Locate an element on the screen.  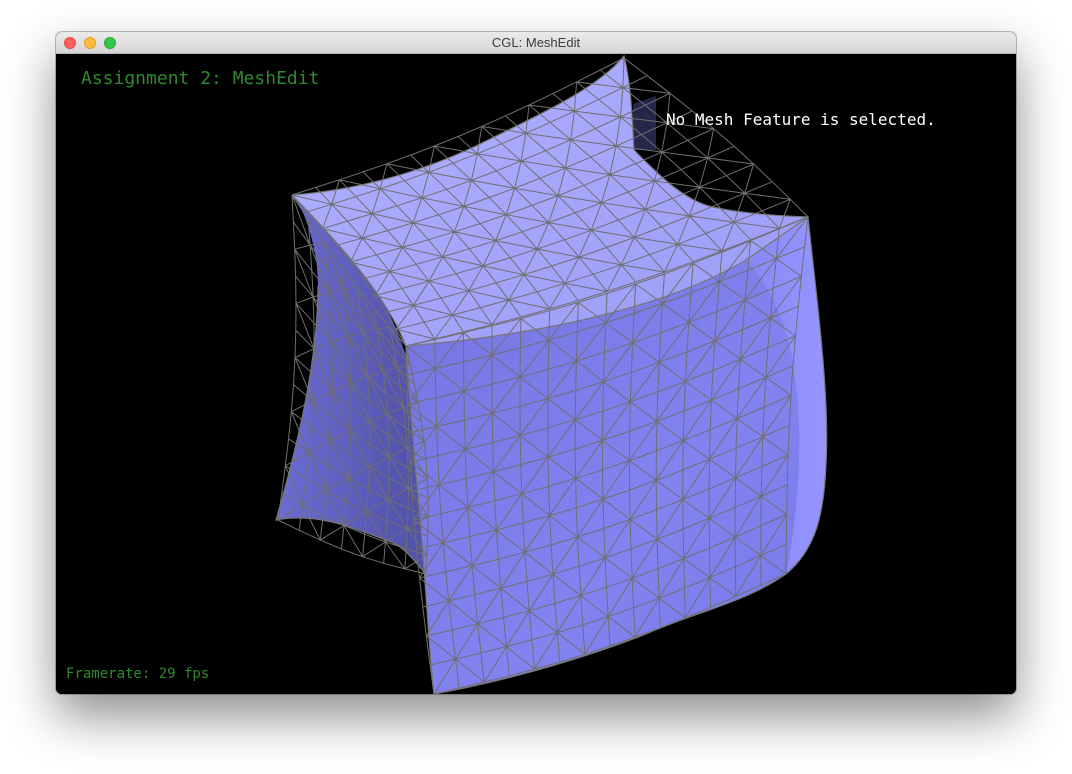
framerate-readout: Framerate: 29 fps is located at coordinates (138, 674).